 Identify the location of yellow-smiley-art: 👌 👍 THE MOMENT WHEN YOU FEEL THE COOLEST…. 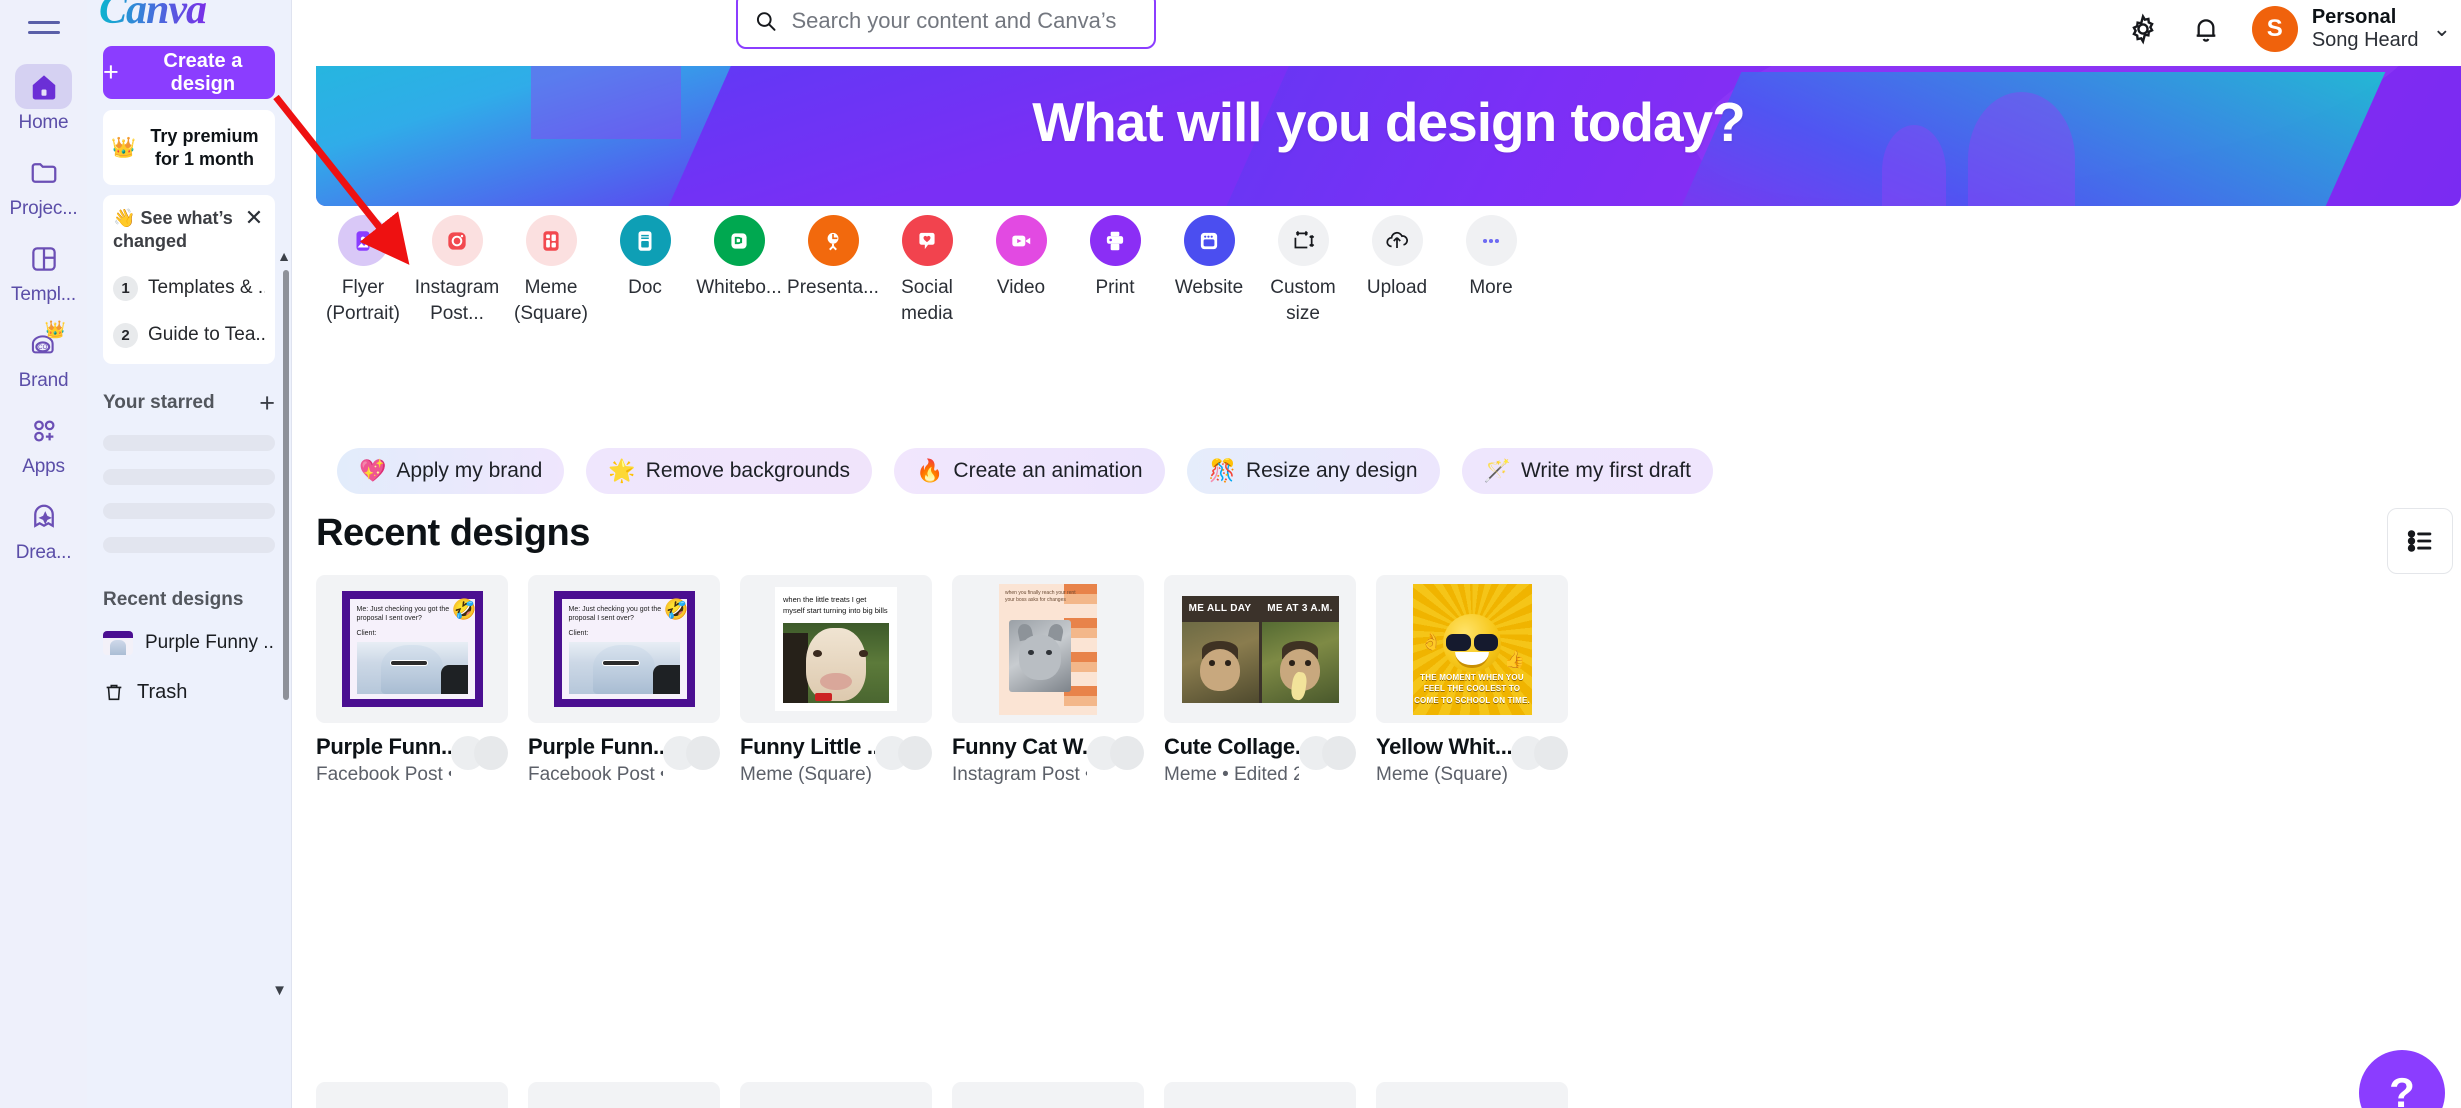
(1472, 649).